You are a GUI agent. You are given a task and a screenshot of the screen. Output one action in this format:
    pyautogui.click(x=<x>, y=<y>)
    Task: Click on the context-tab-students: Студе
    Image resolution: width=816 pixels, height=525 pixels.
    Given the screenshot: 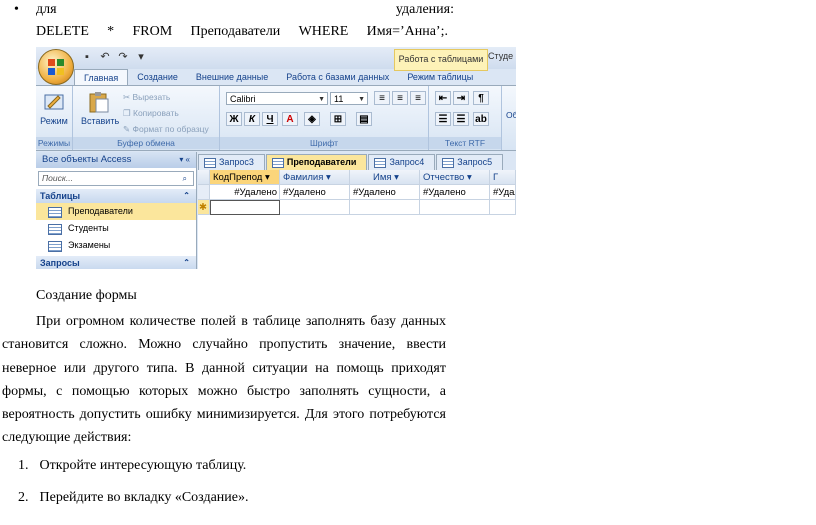 What is the action you would take?
    pyautogui.click(x=500, y=56)
    